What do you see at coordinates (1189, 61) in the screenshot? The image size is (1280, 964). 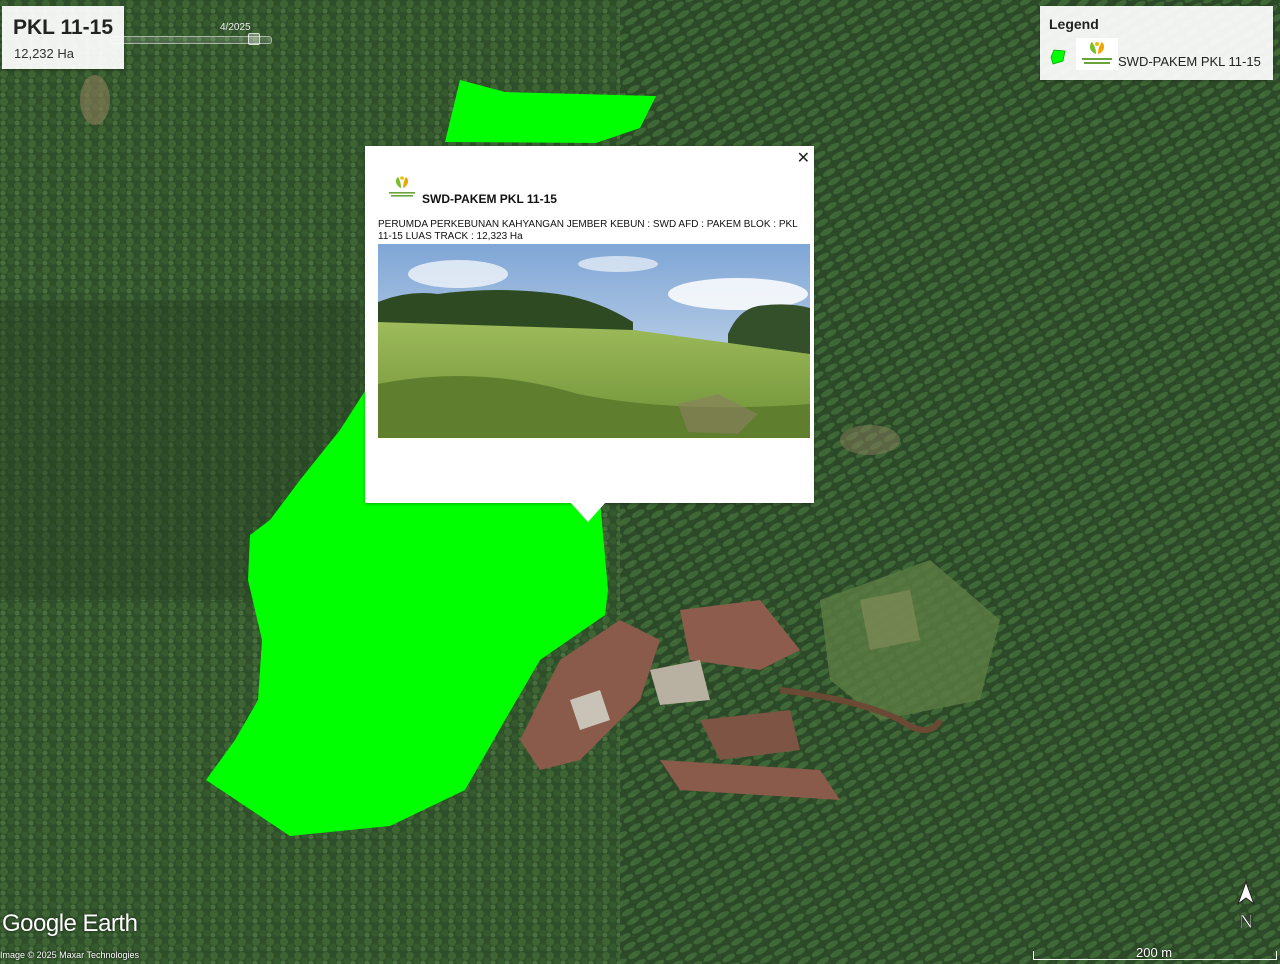 I see `legend-item-label: SWD-PAKEM PKL 11-15` at bounding box center [1189, 61].